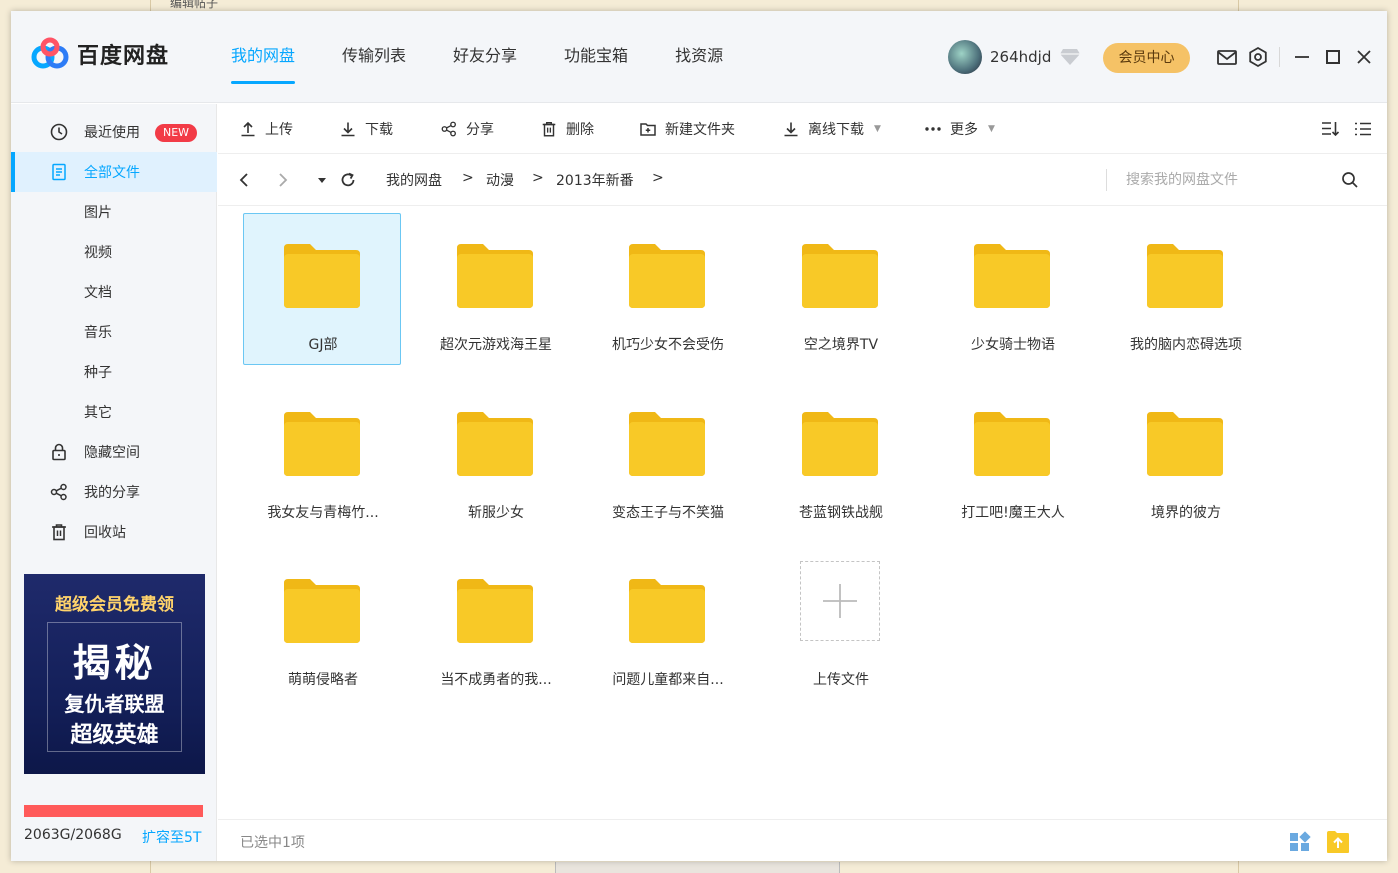 This screenshot has width=1398, height=873. Describe the element at coordinates (467, 129) in the screenshot. I see `share-button: 分享` at that location.